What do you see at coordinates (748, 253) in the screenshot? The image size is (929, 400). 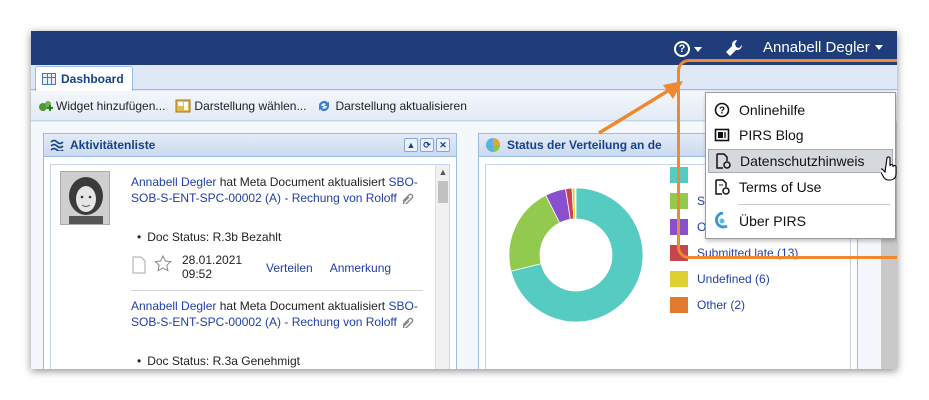 I see `legend-label: Submitted late (13)` at bounding box center [748, 253].